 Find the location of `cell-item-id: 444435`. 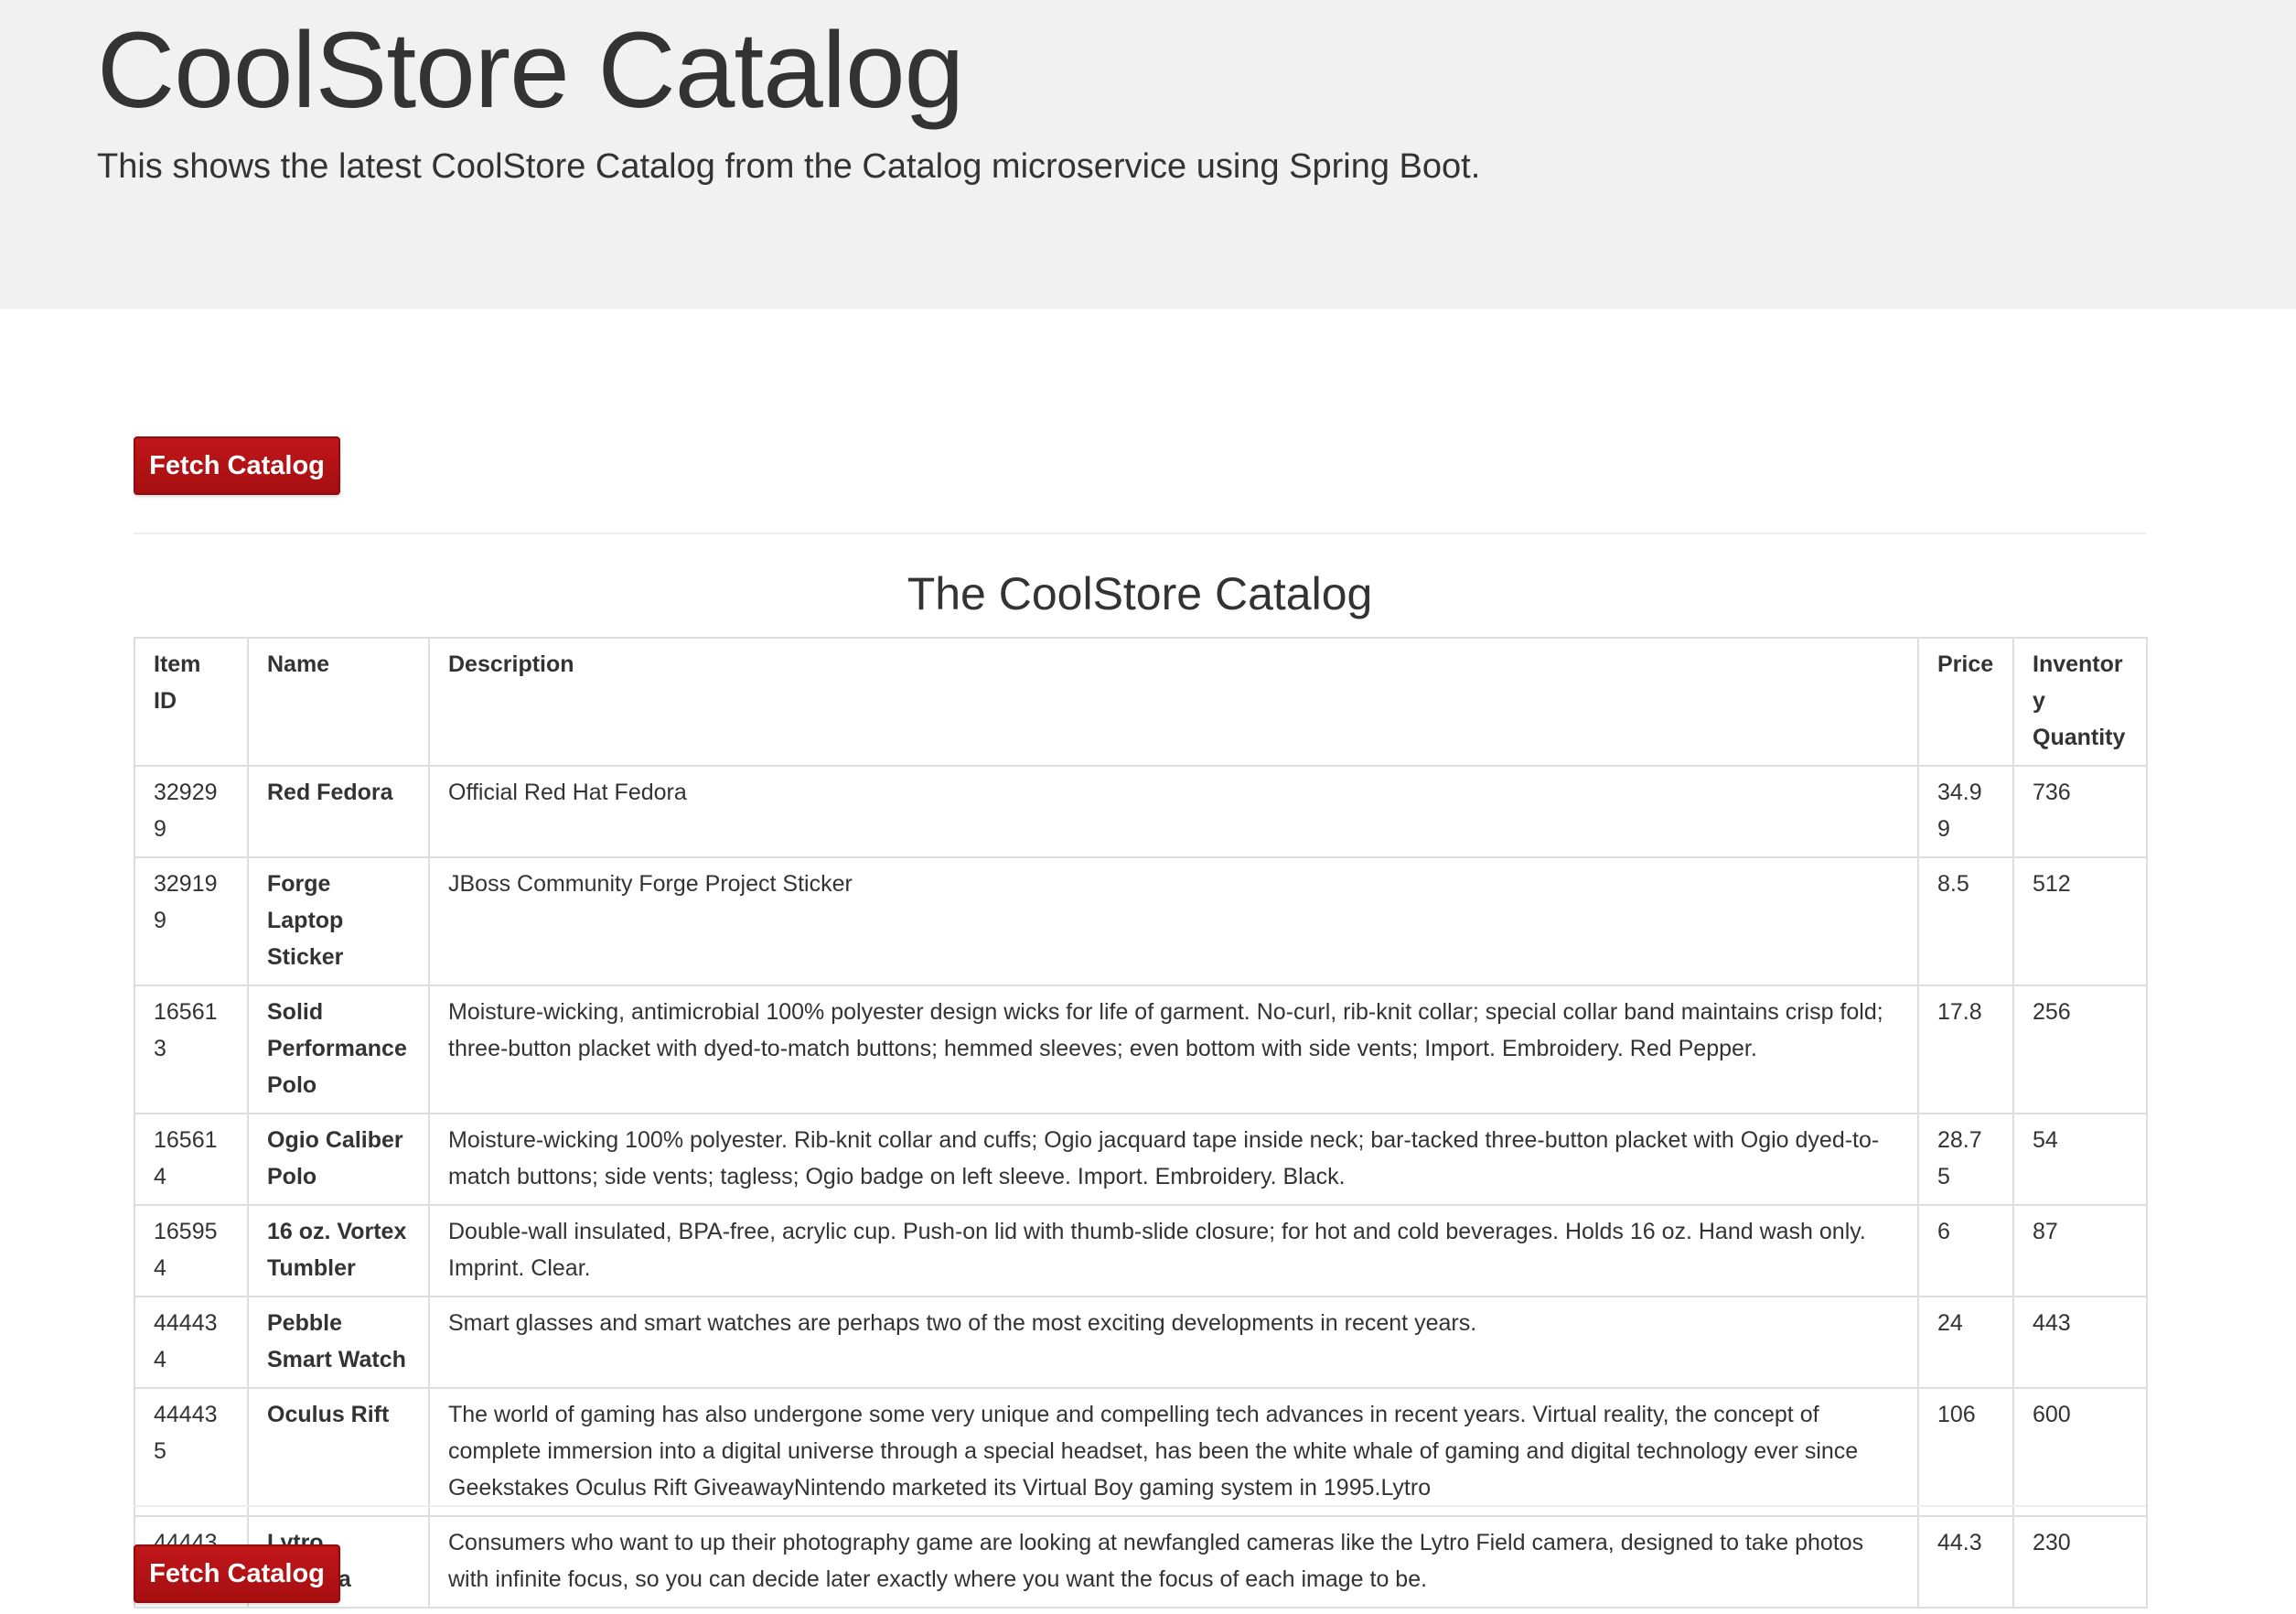

cell-item-id: 444435 is located at coordinates (191, 1452).